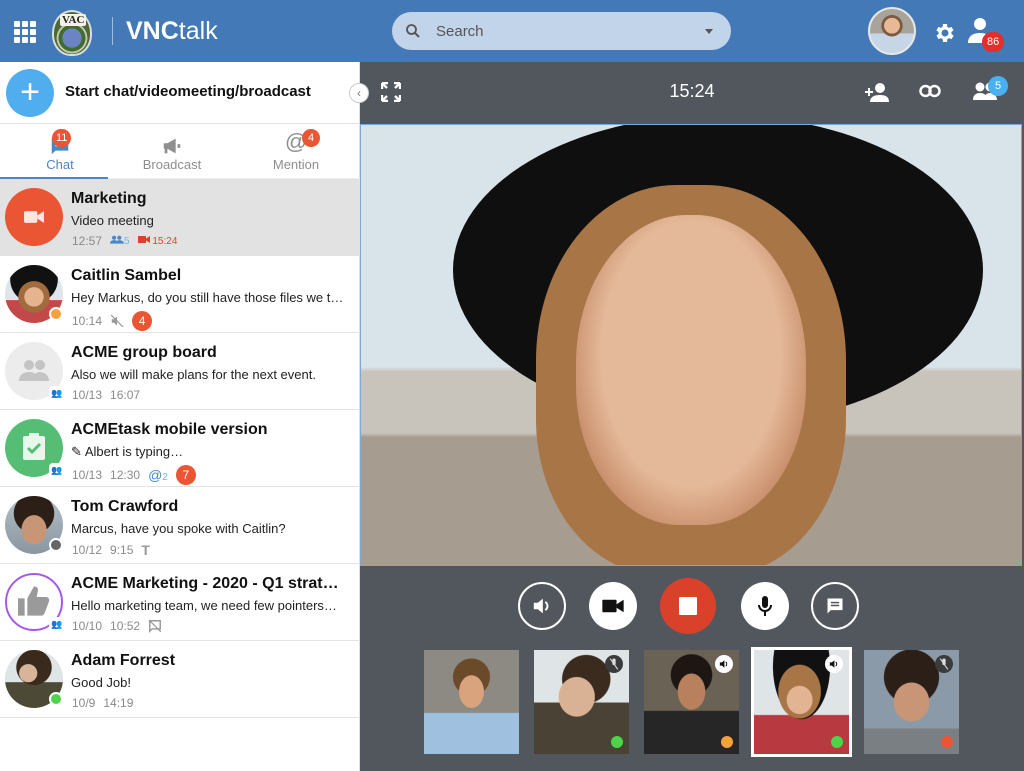 This screenshot has width=1024, height=771. I want to click on speaker-icon, so click(541, 606).